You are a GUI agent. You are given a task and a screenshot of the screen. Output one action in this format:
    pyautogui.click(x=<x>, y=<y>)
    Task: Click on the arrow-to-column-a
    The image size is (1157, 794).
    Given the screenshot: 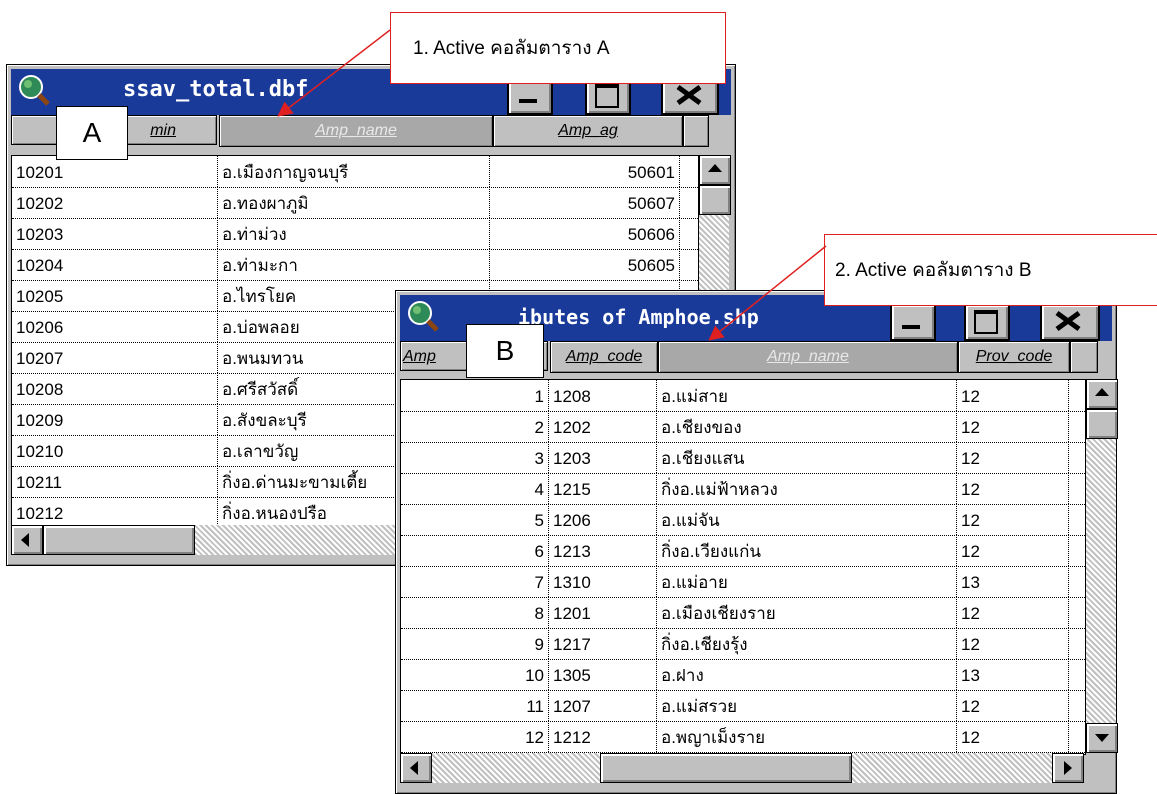 What is the action you would take?
    pyautogui.click(x=334, y=73)
    